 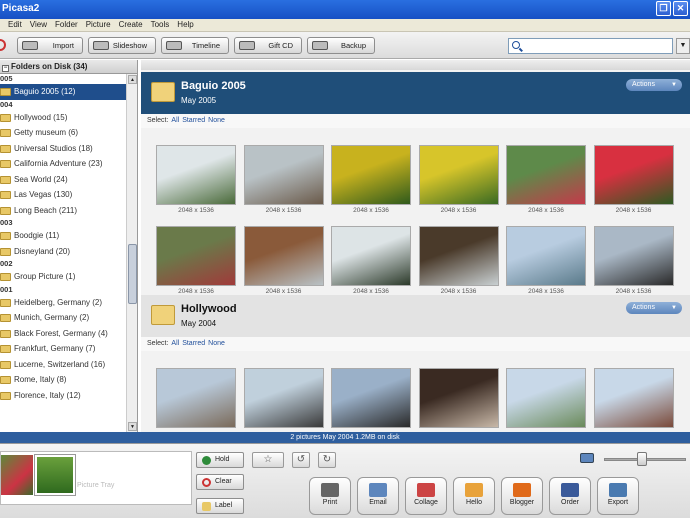 What do you see at coordinates (590, 46) in the screenshot?
I see `search-input` at bounding box center [590, 46].